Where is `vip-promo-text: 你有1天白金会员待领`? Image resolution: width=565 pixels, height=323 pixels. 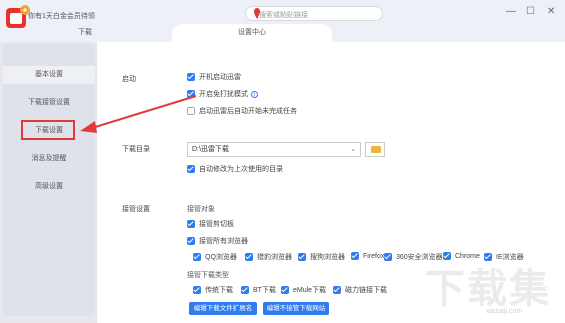 vip-promo-text: 你有1天白金会员待领 is located at coordinates (61, 16).